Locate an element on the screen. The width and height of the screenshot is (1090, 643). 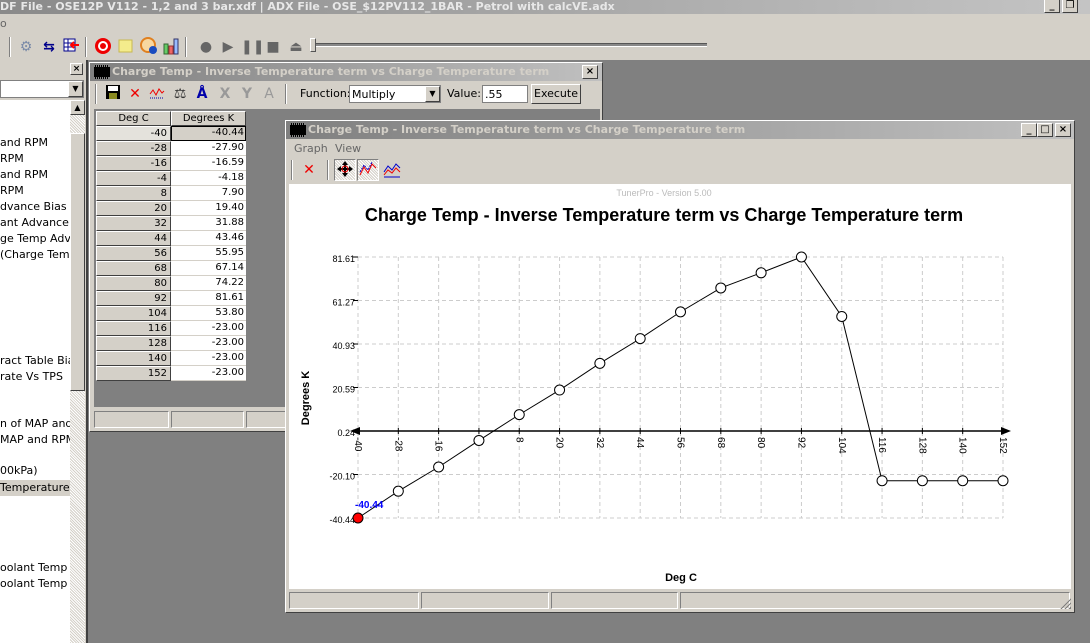
value-cell: 67.14 is located at coordinates (208, 268).